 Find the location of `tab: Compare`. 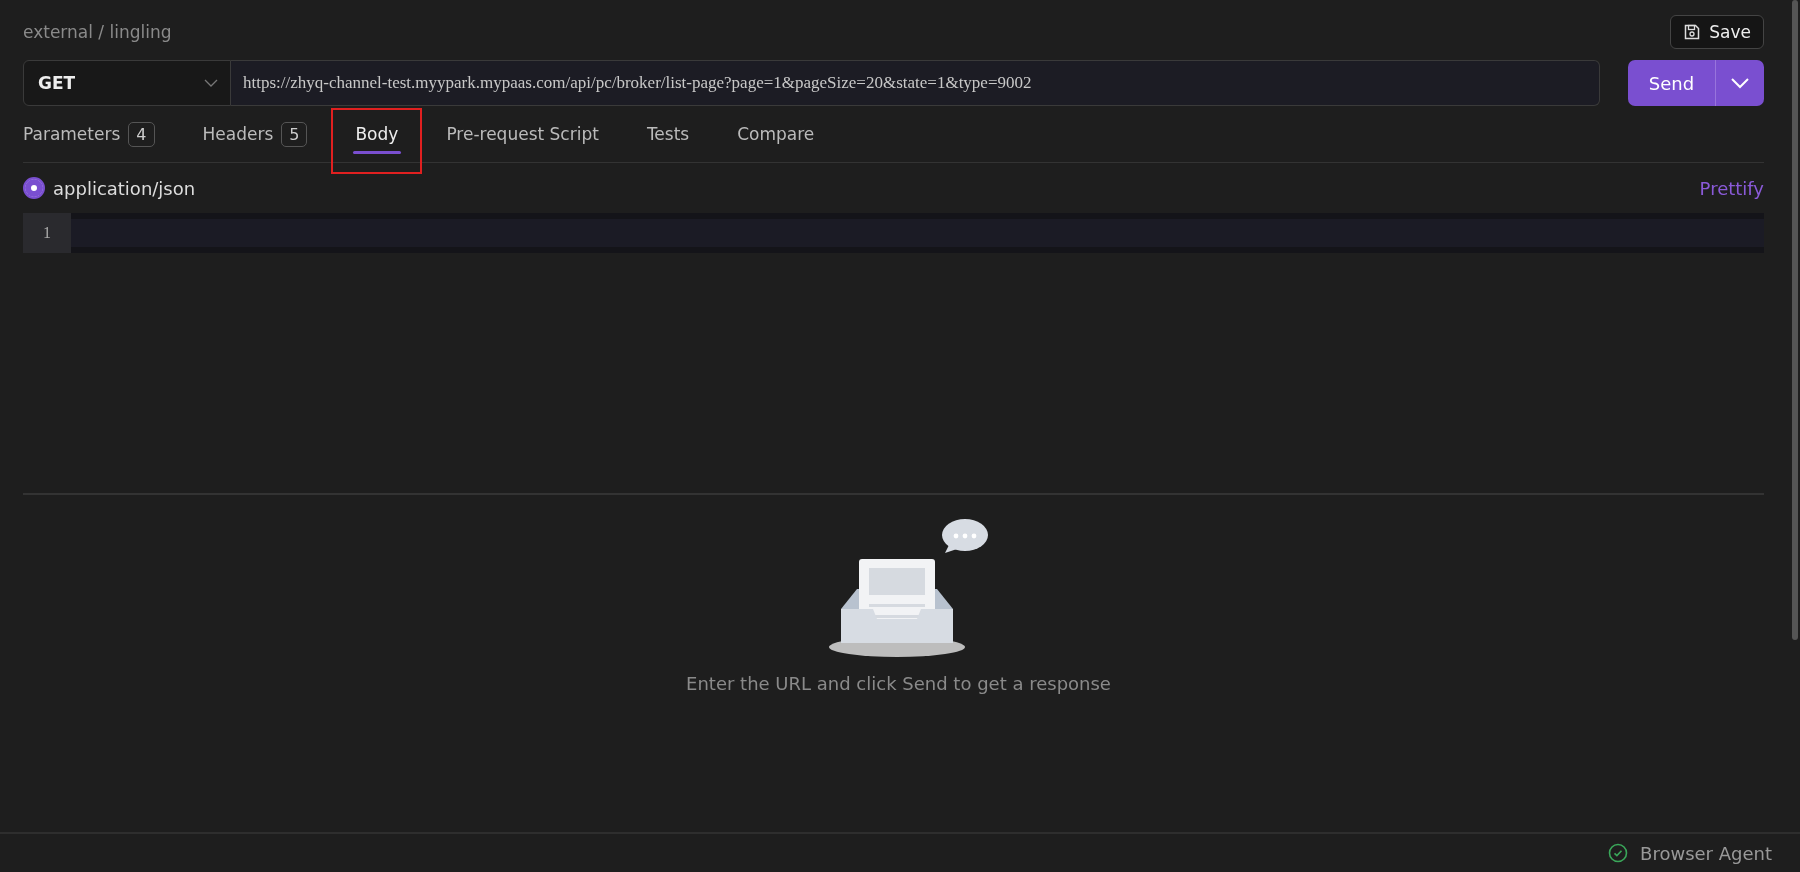

tab: Compare is located at coordinates (776, 134).